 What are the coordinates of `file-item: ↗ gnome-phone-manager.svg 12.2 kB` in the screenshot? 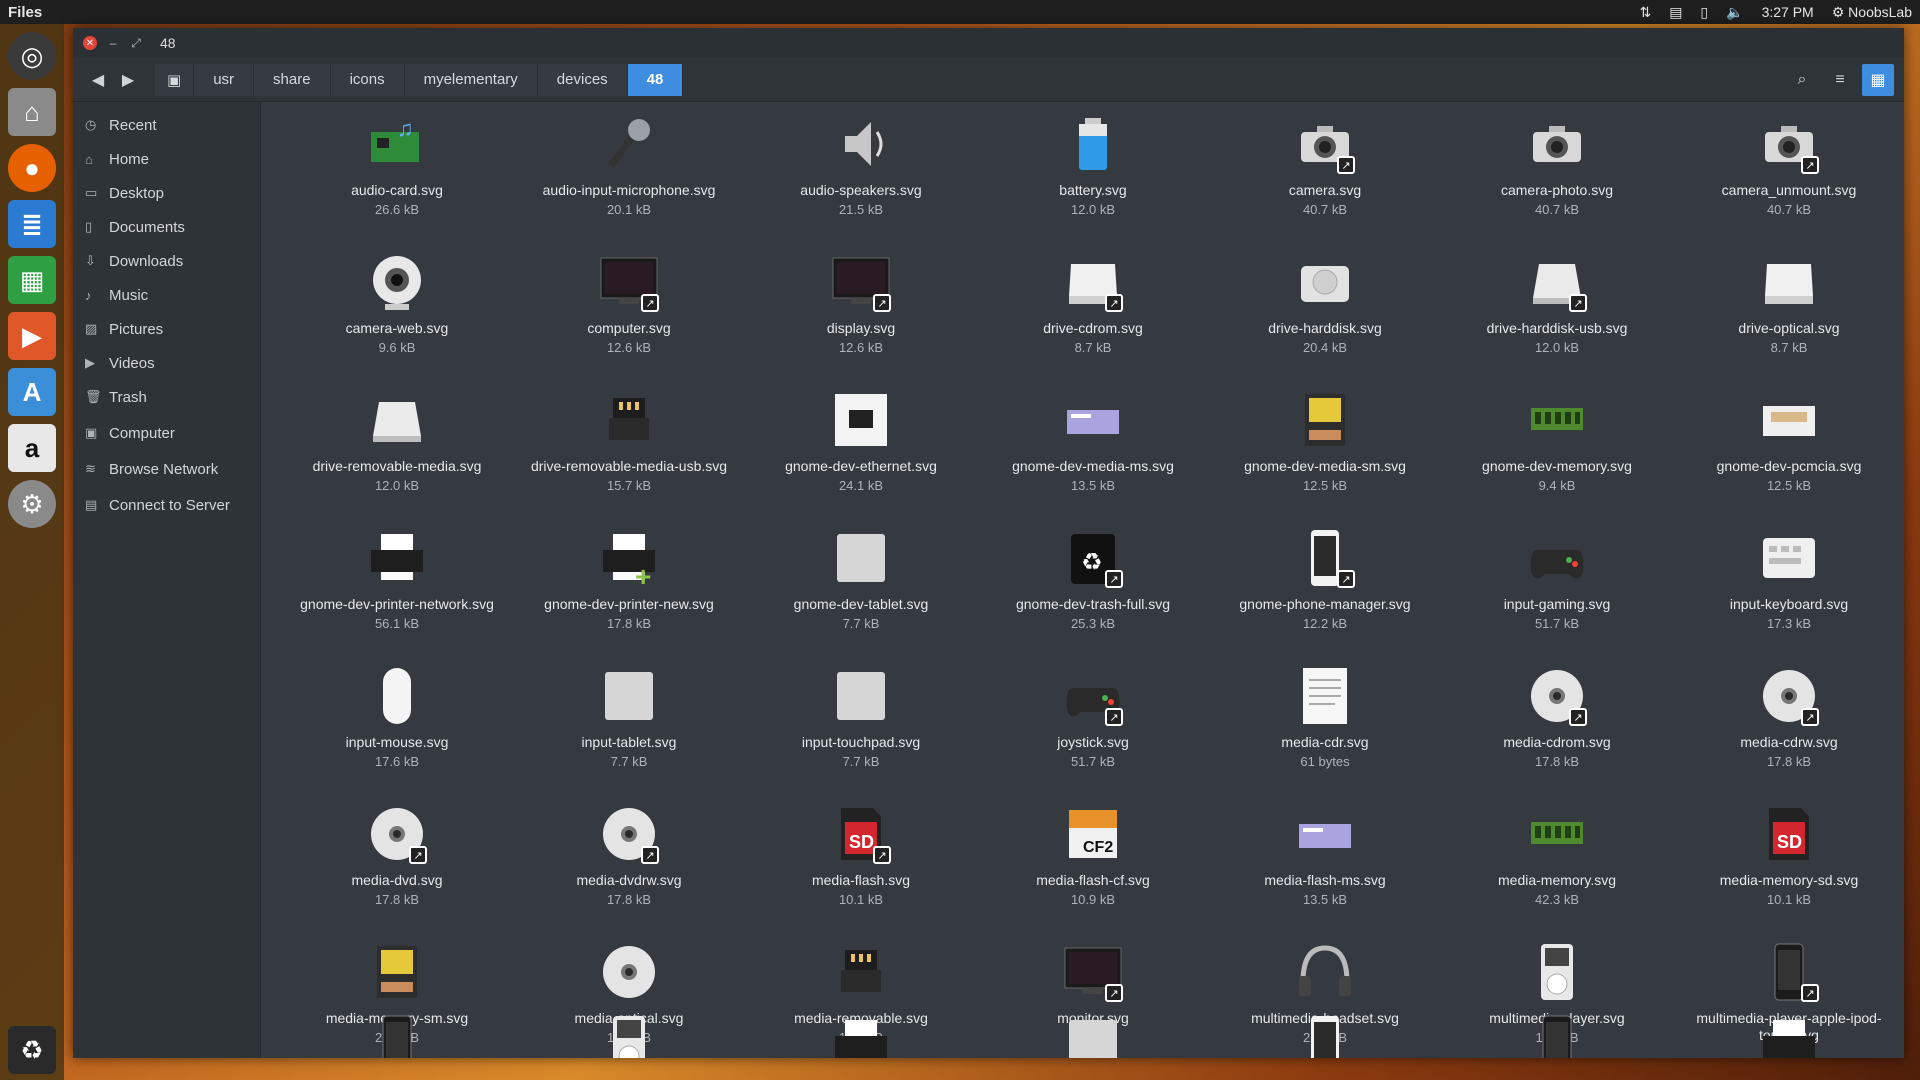 It's located at (1325, 591).